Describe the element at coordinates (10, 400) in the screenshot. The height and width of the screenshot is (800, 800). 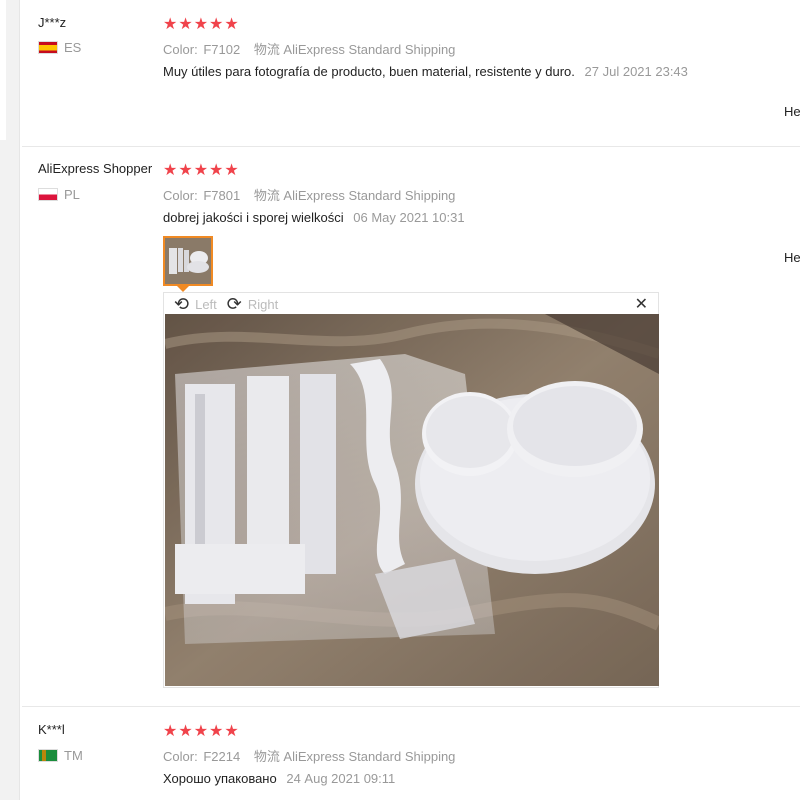
I see `left-gutter` at that location.